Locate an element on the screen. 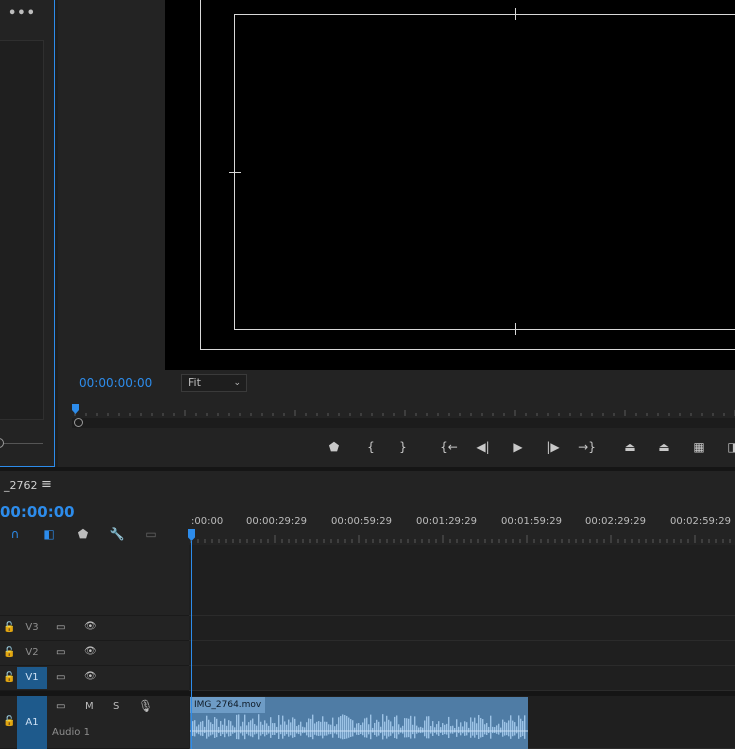 This screenshot has width=735, height=749. monitor-ruler-ticks is located at coordinates (403, 410).